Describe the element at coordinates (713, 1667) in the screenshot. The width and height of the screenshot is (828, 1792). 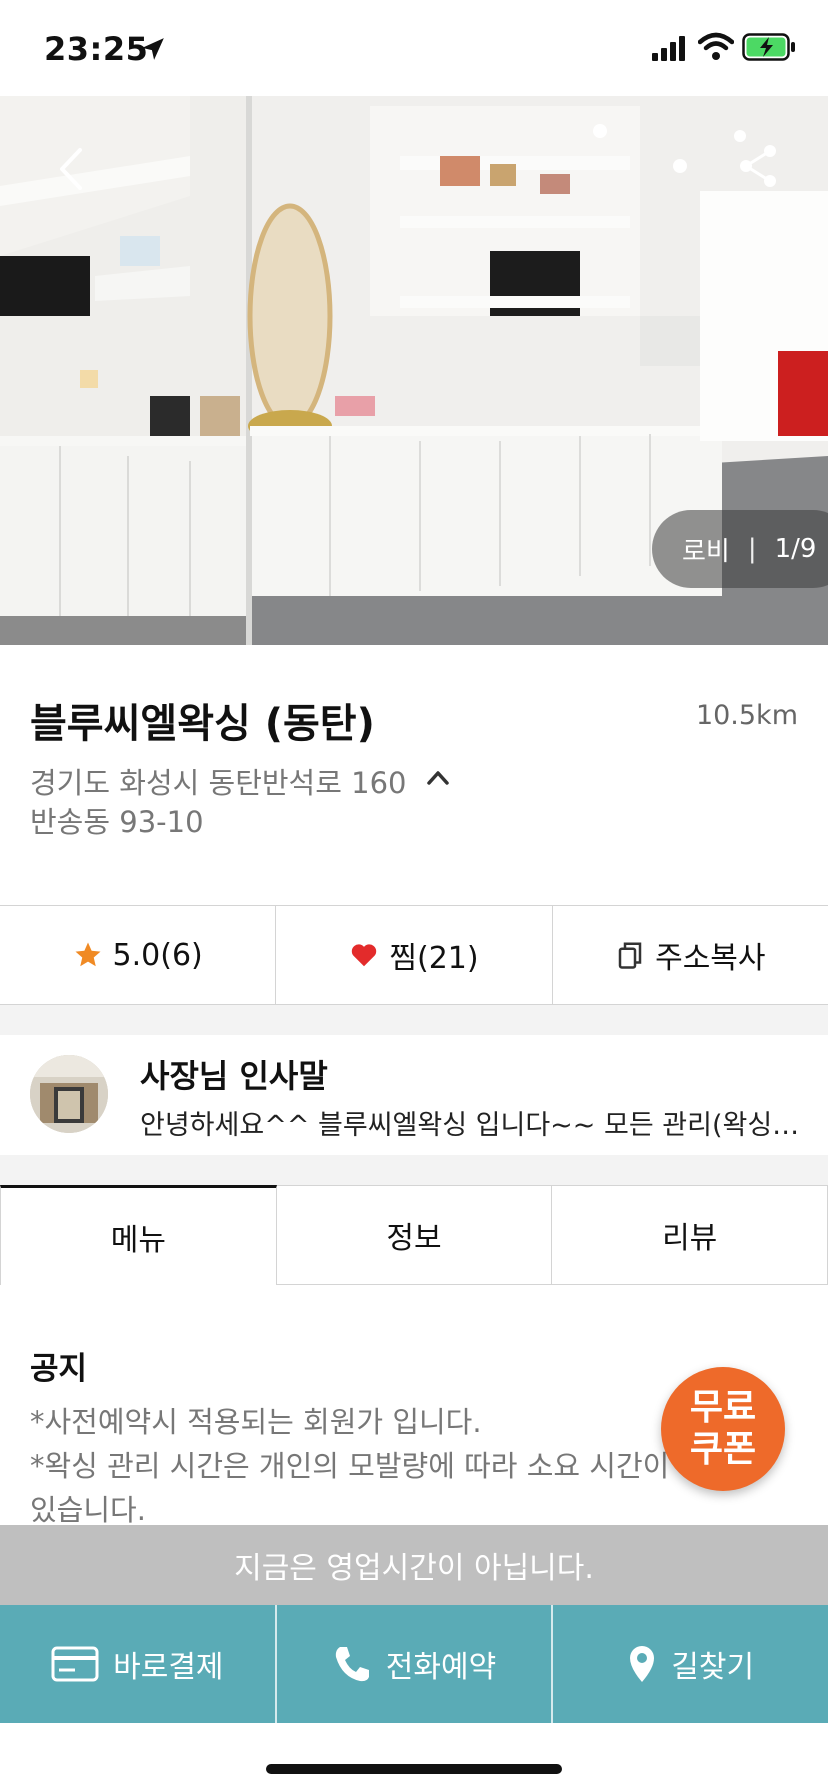
I see `directions-label: 길찾기` at that location.